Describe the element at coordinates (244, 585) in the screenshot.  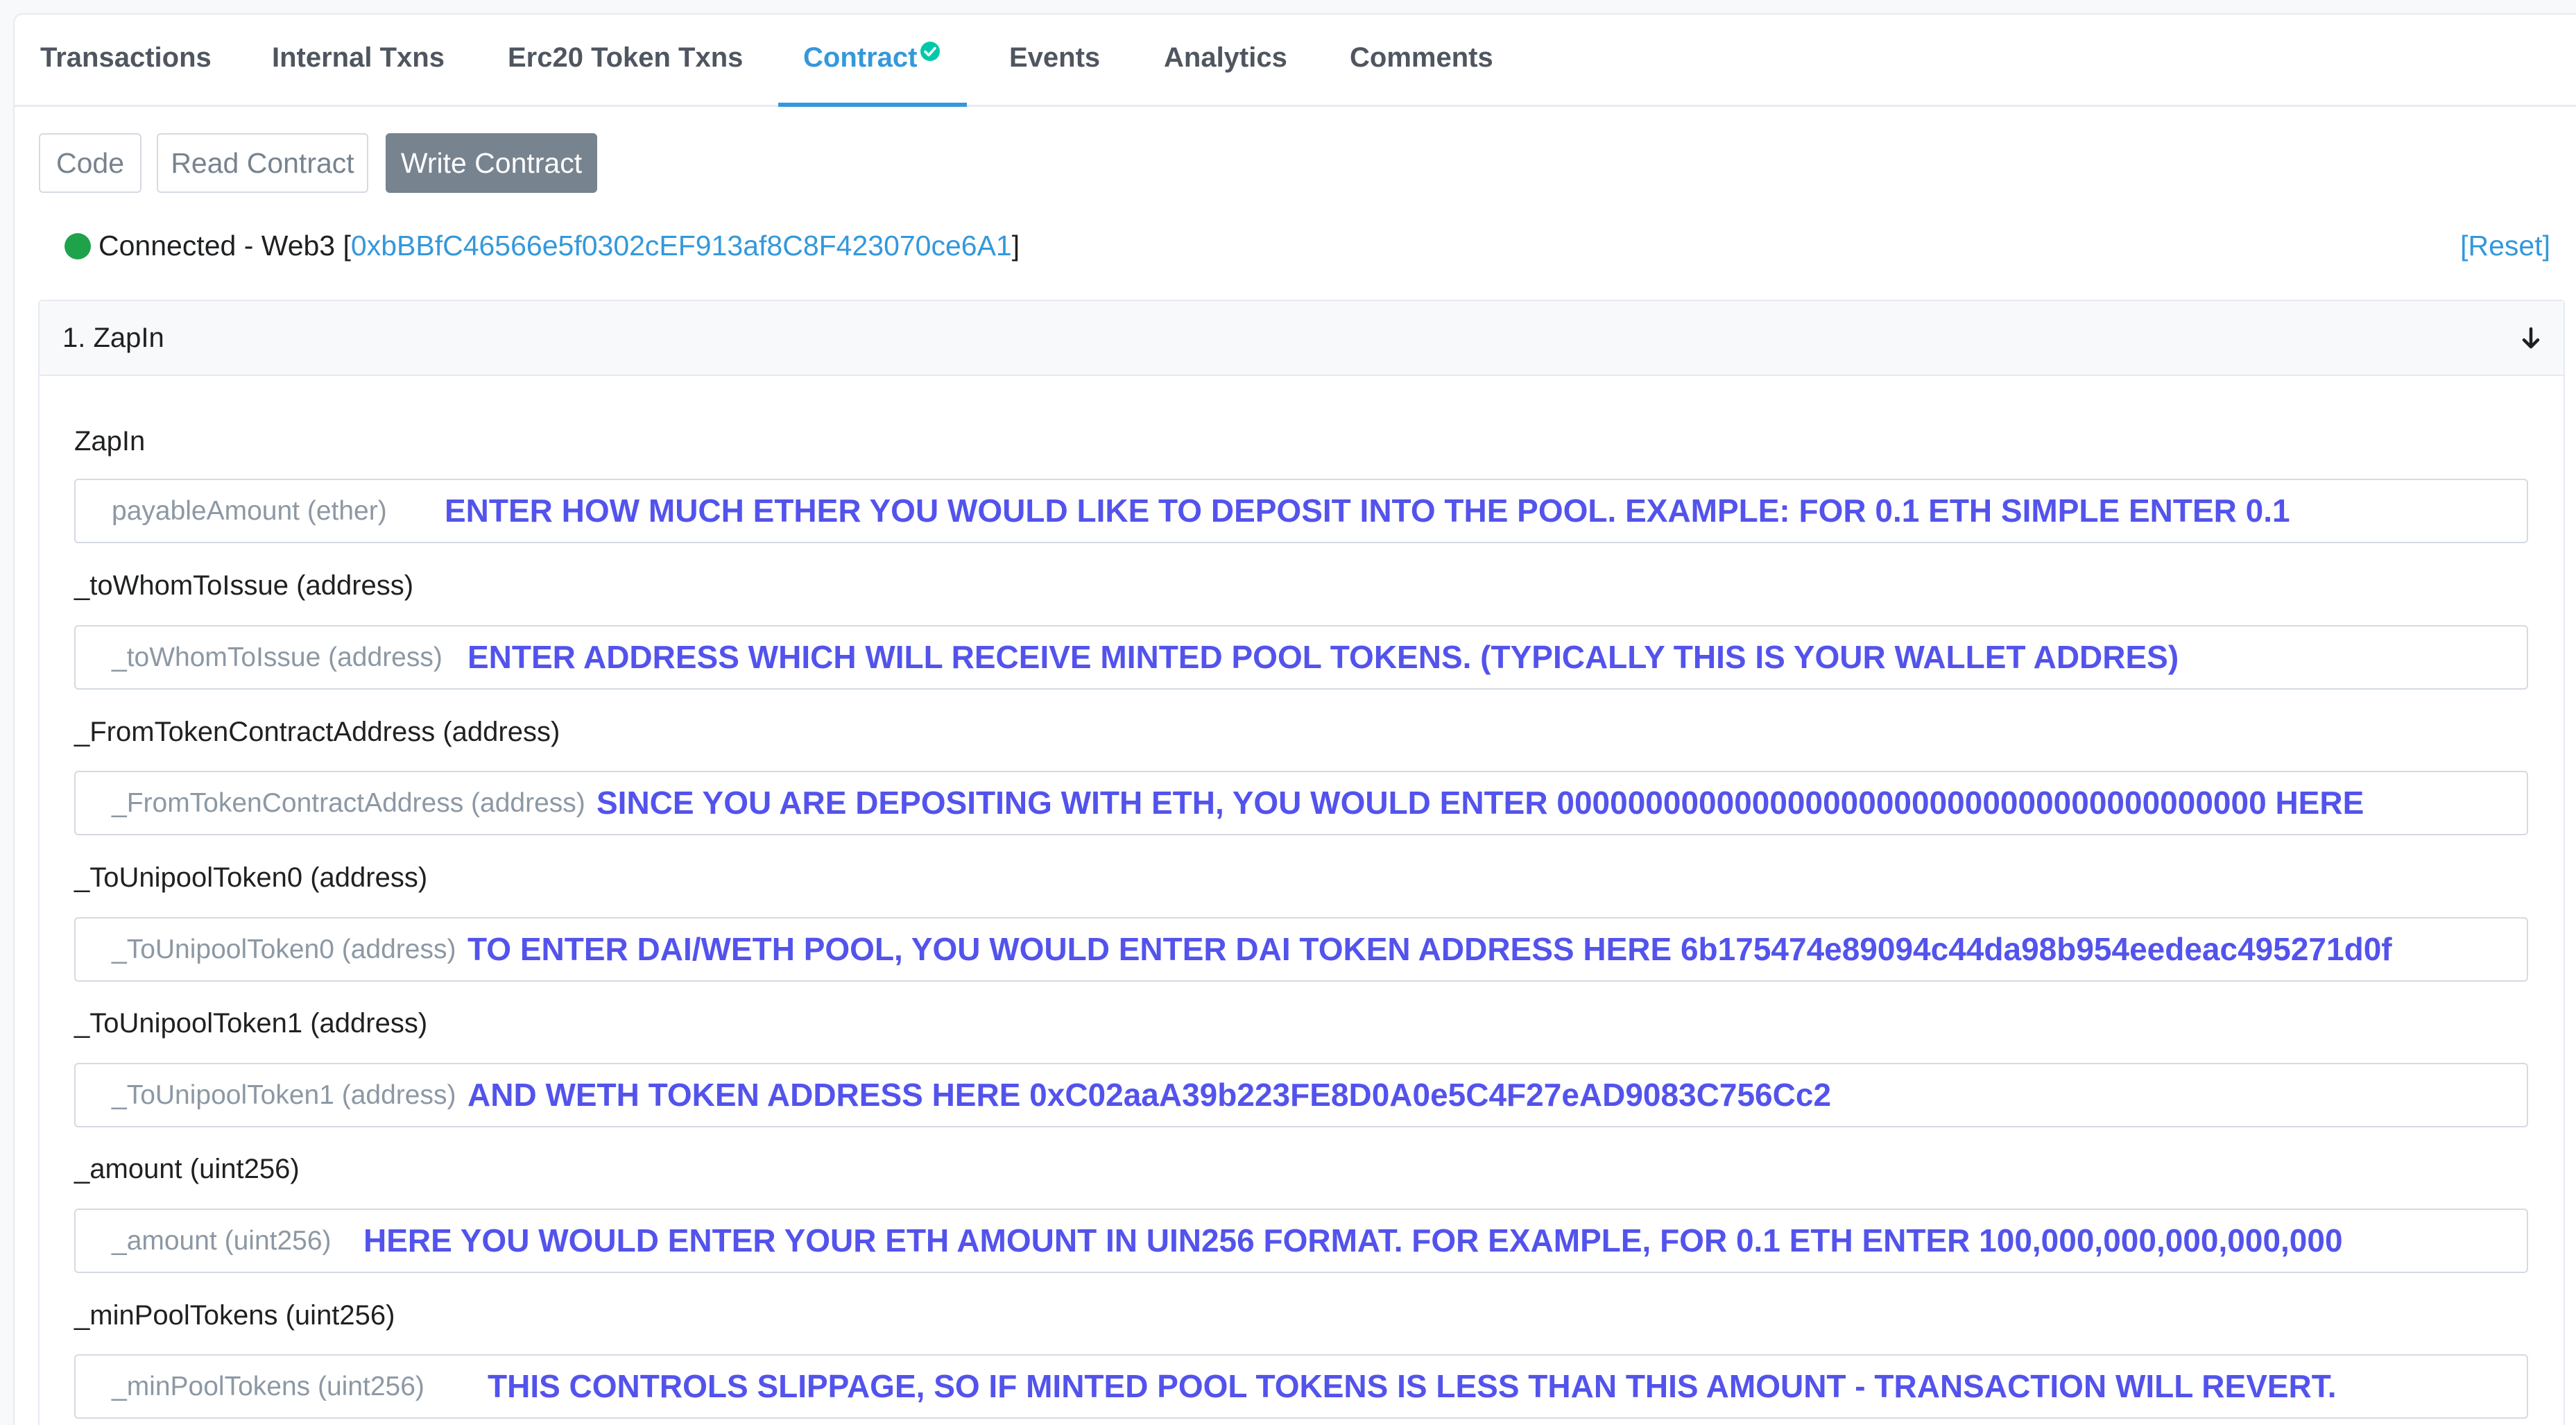
I see `to-whom-to-issue-label: _toWhomToIssue (address)` at that location.